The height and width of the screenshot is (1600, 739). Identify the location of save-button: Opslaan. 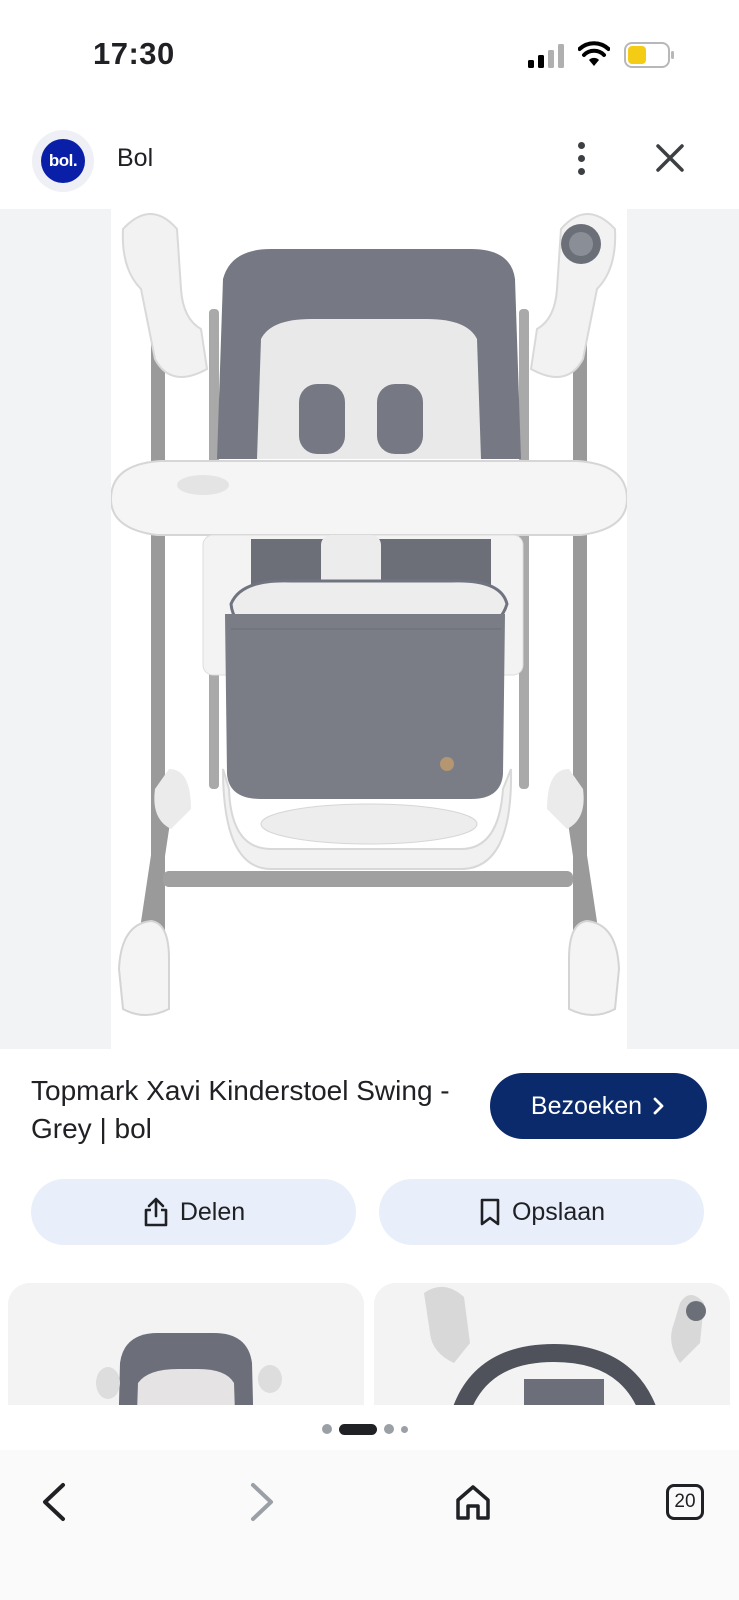
(541, 1212).